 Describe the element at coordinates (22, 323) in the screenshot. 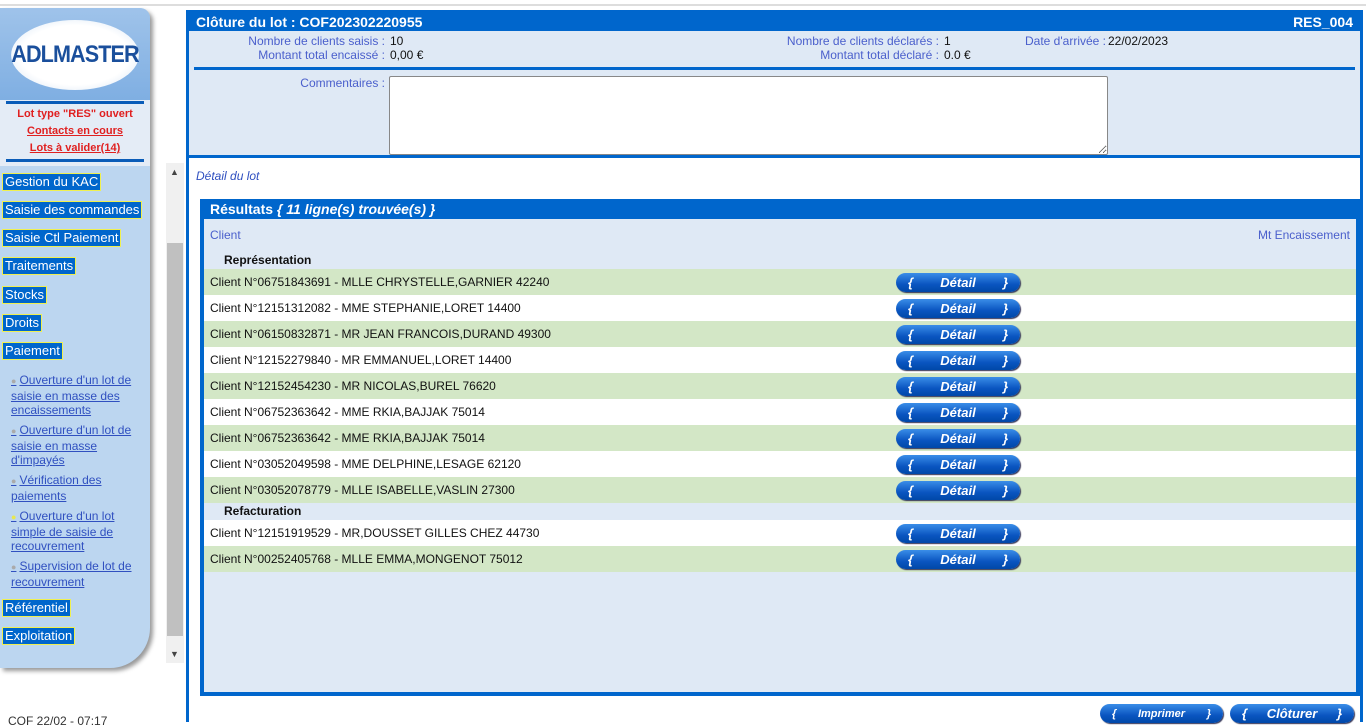

I see `menu-item: Droits` at that location.